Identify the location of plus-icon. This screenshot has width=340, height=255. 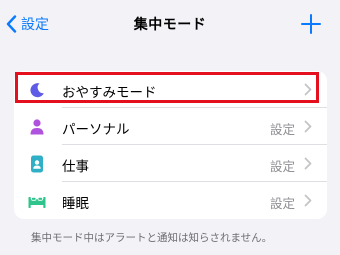
(311, 24).